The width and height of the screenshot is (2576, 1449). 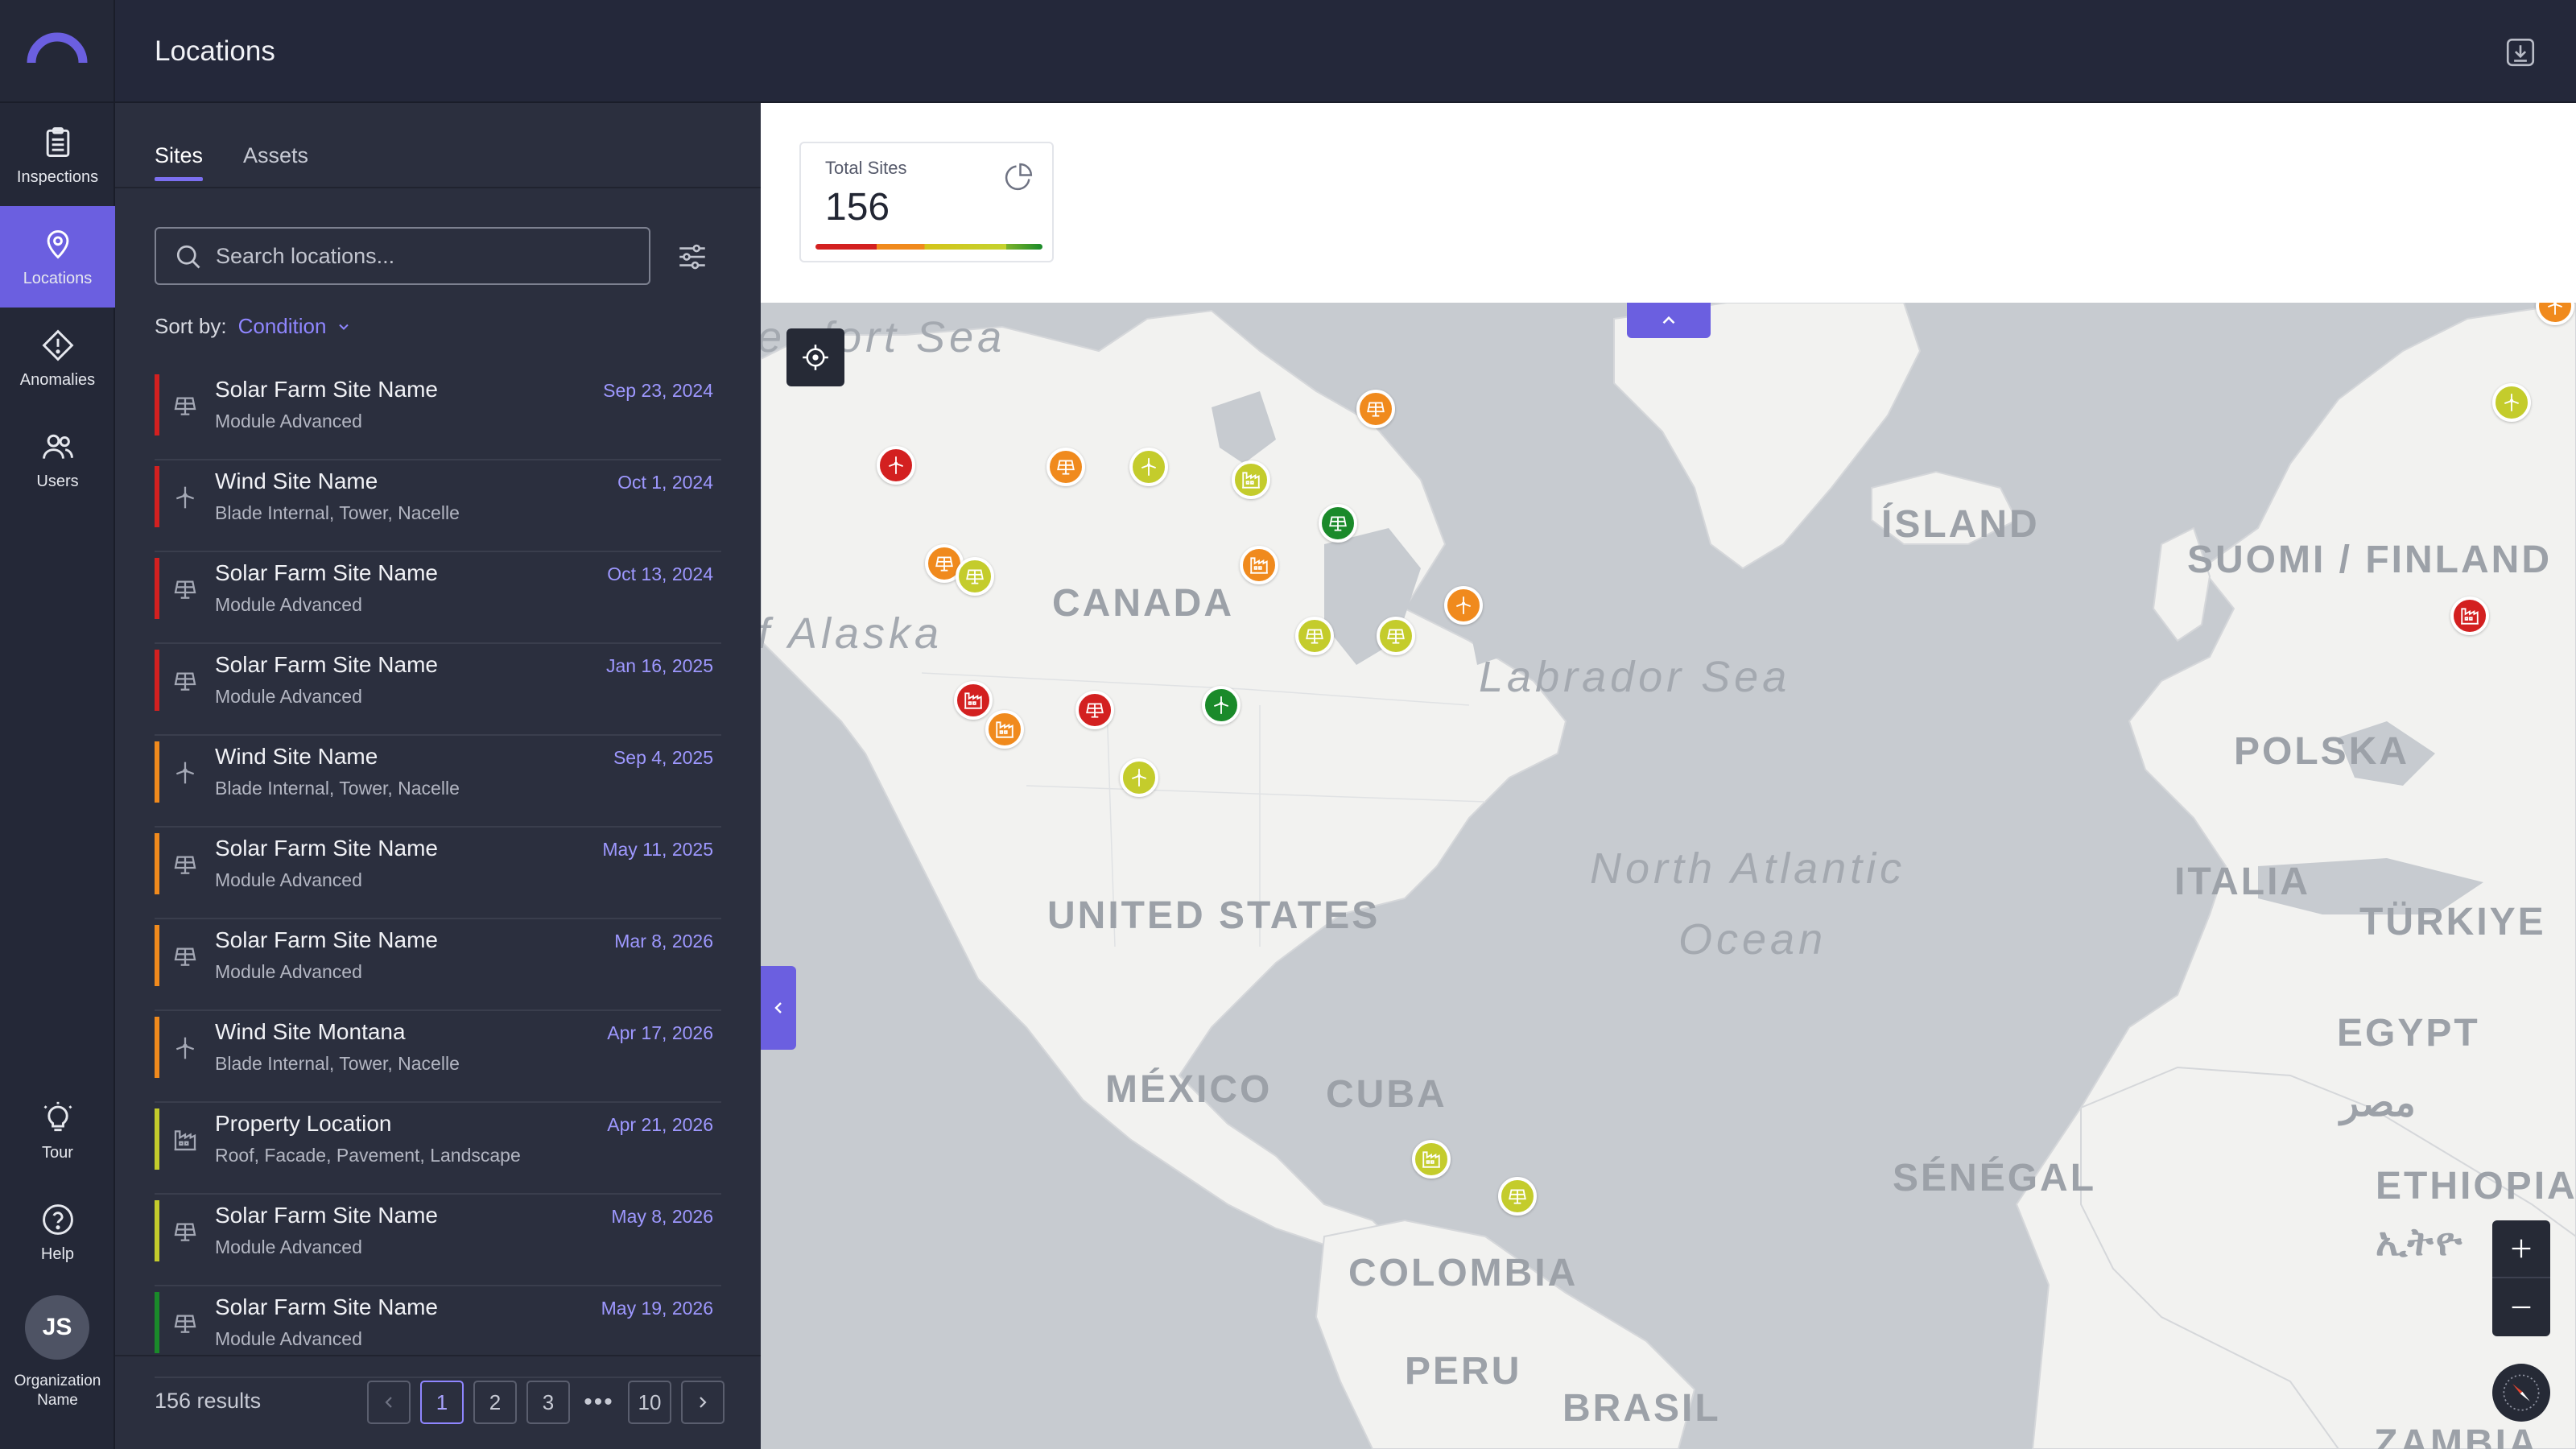 I want to click on site-date: May 19, 2026, so click(x=657, y=1308).